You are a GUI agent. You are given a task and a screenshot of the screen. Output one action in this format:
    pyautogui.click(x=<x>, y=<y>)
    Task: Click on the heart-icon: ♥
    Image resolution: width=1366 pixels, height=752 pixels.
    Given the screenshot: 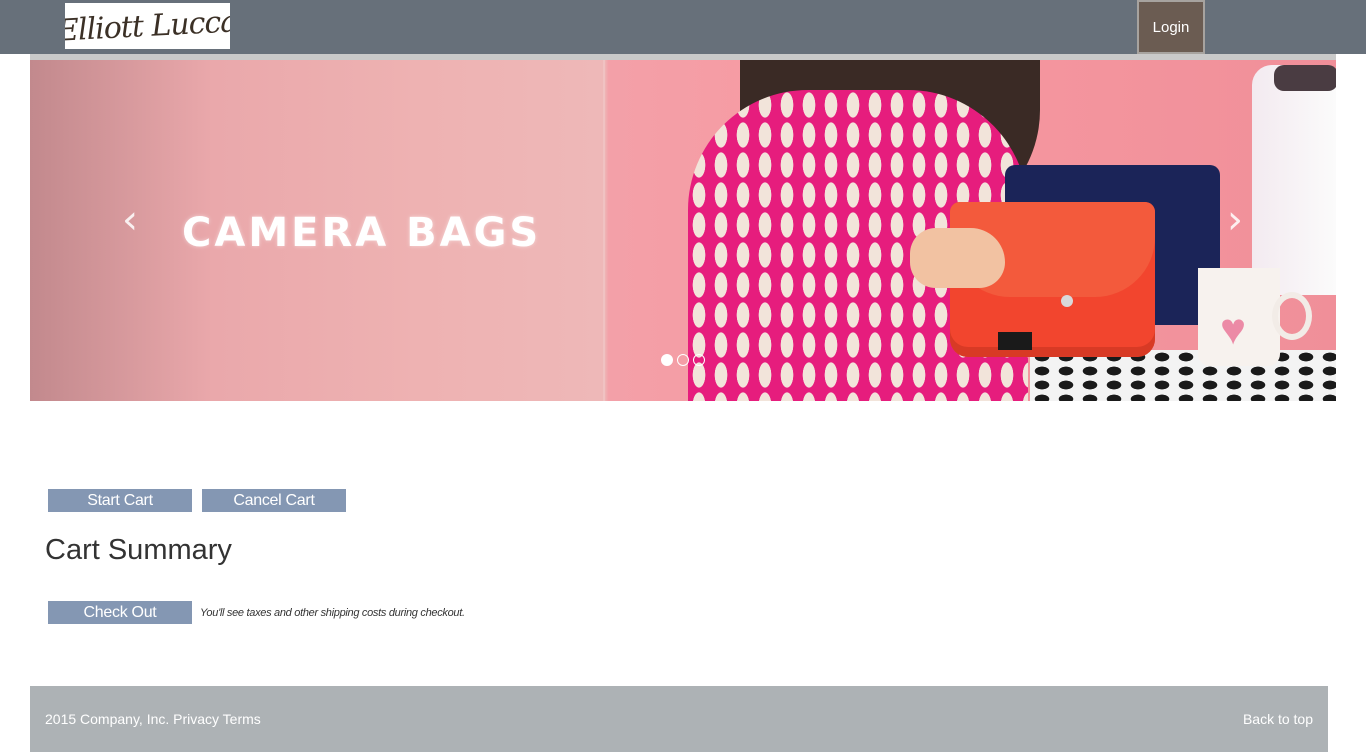 What is the action you would take?
    pyautogui.click(x=1233, y=329)
    